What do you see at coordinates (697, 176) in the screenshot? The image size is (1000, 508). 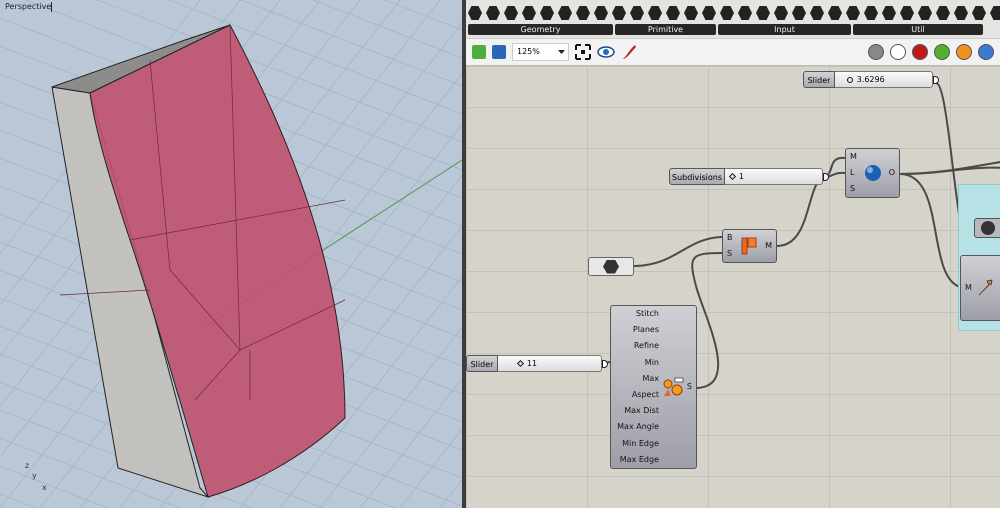 I see `slider-label: Subdivisions` at bounding box center [697, 176].